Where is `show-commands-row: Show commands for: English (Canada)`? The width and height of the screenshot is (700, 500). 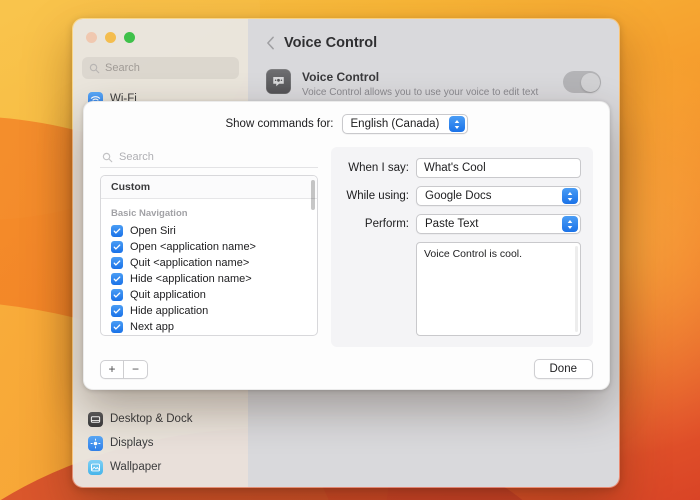 show-commands-row: Show commands for: English (Canada) is located at coordinates (346, 124).